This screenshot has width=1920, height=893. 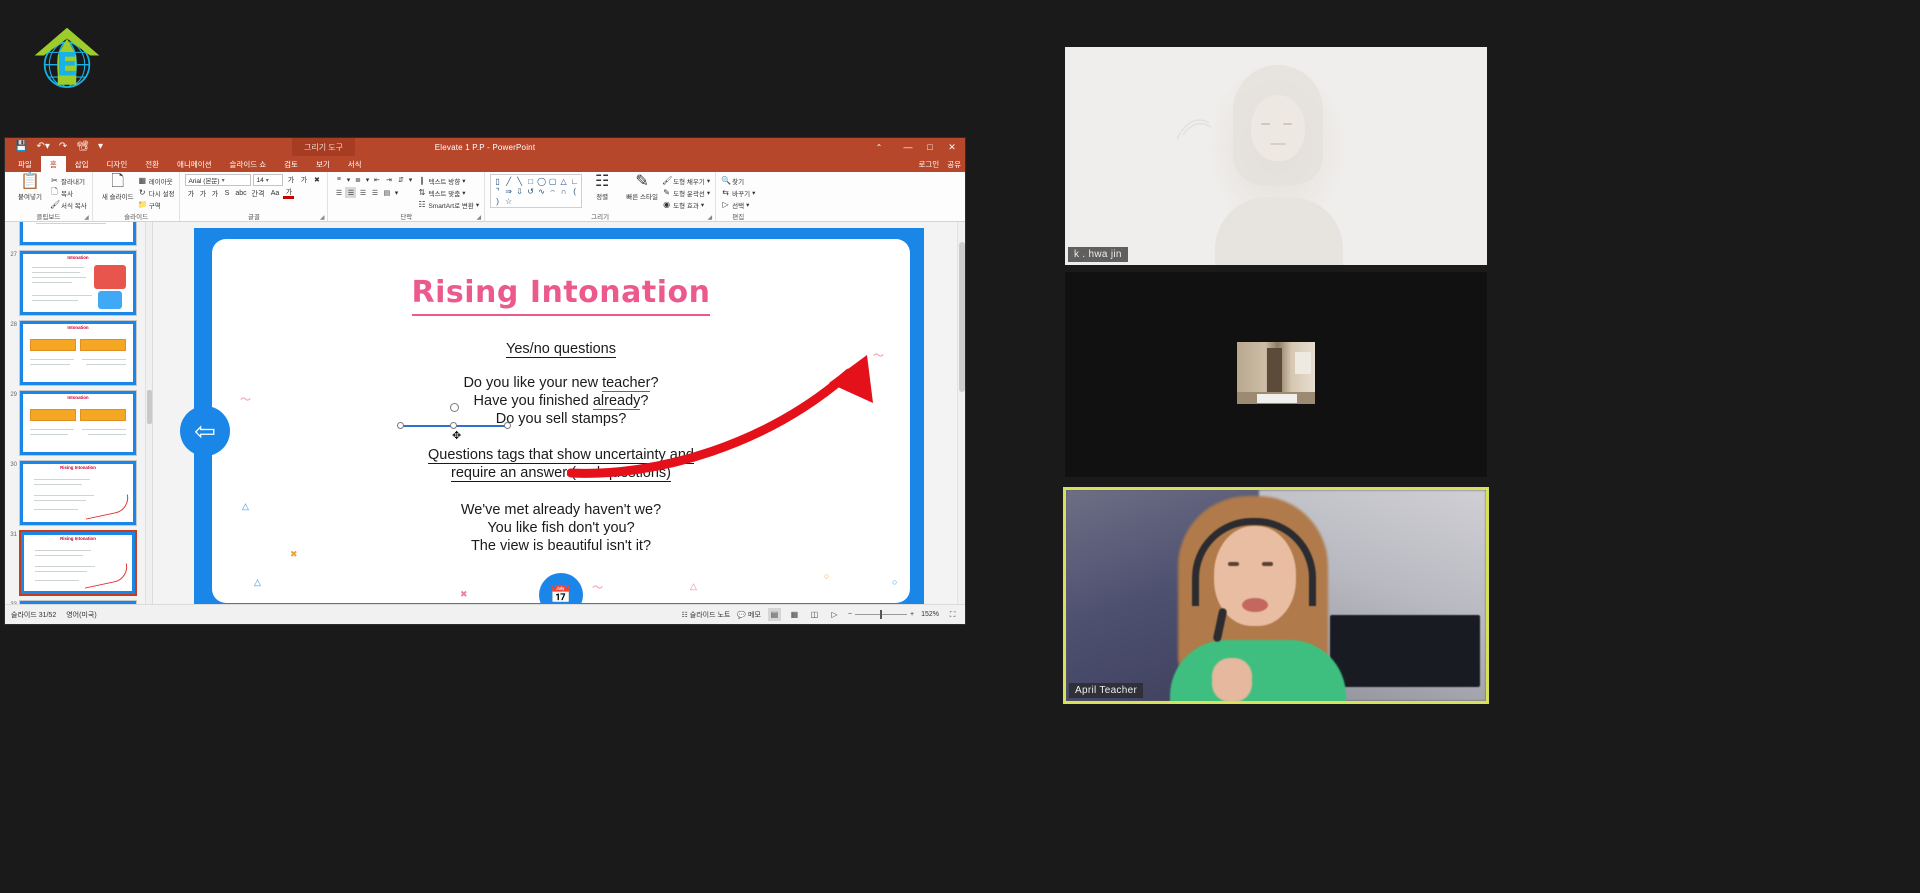 I want to click on quick-styles-button: ✎ 빠른 스타일, so click(x=642, y=188).